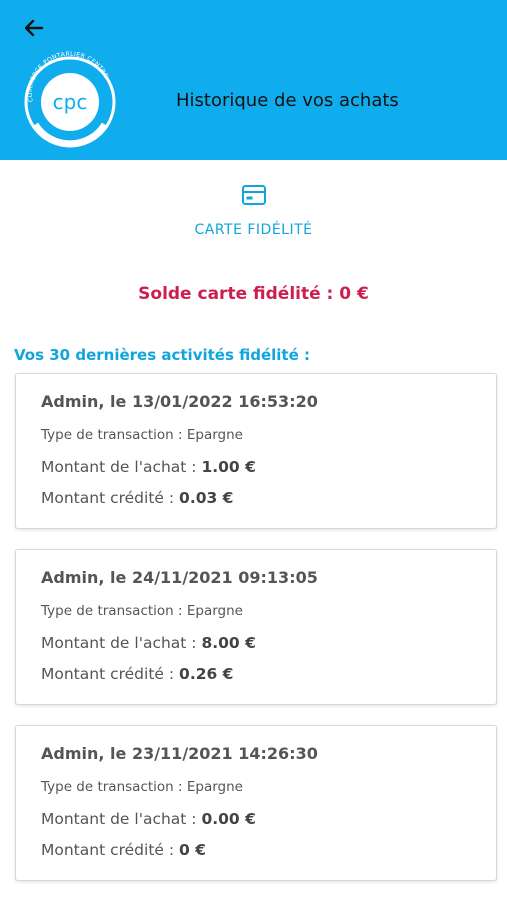 This screenshot has width=507, height=900. I want to click on credited-amount: Montant crédité : 0.26 €, so click(137, 674).